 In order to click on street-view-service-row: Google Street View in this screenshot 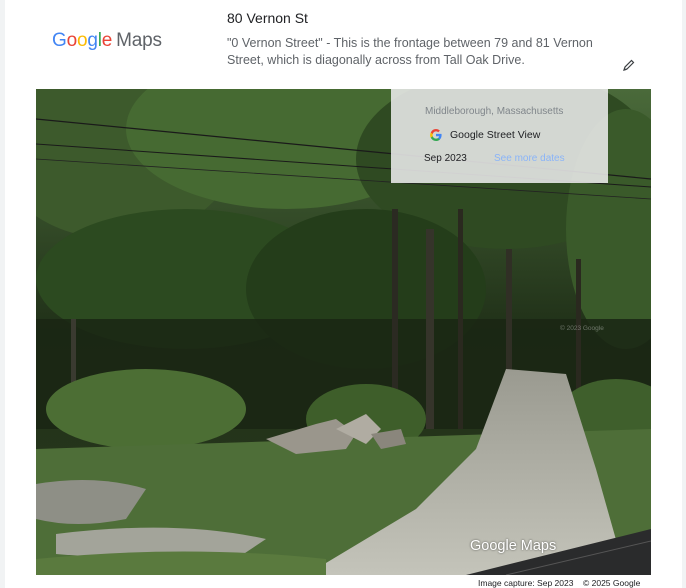, I will do `click(484, 135)`.